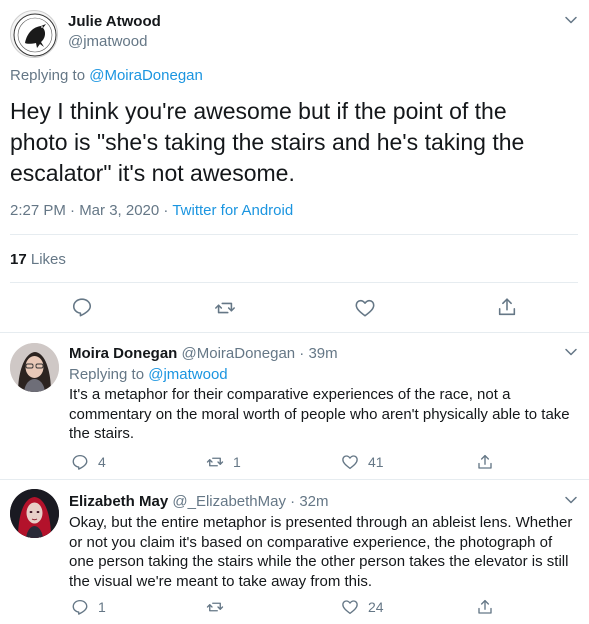 The width and height of the screenshot is (589, 624). Describe the element at coordinates (18, 259) in the screenshot. I see `likes-number: 17` at that location.